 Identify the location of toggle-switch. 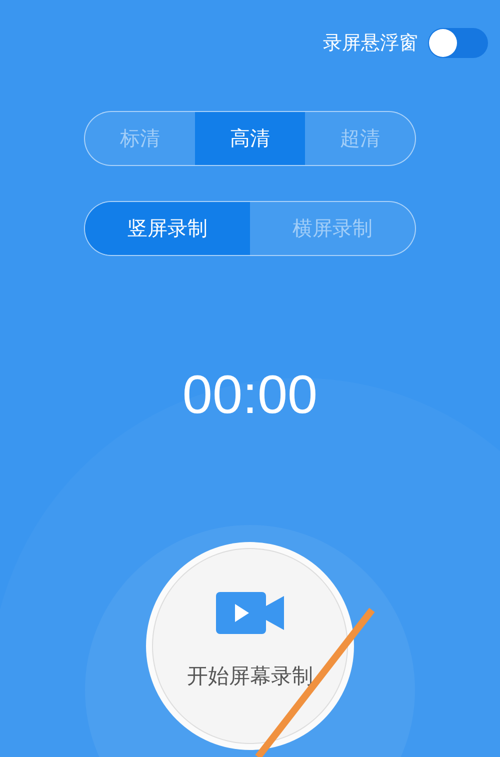
(458, 43).